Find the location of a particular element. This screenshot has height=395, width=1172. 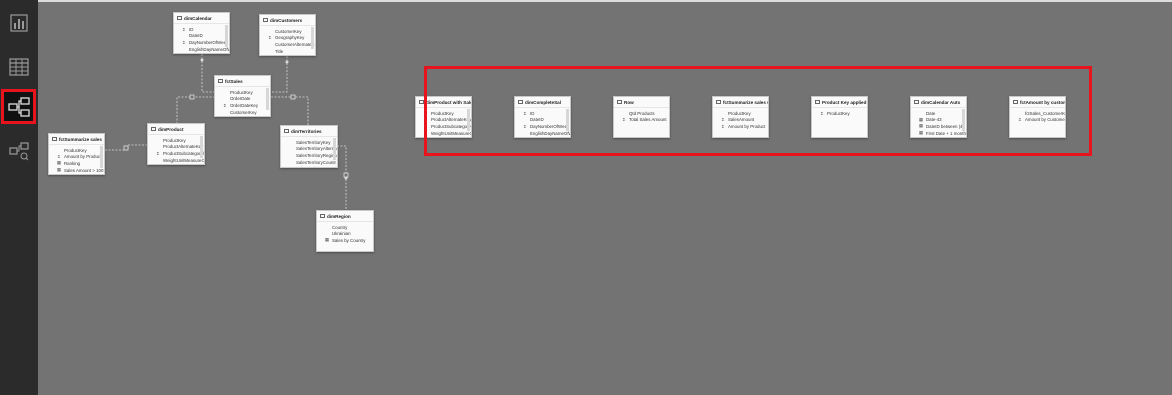

field-row: ▦ Sales Amount > 100 is located at coordinates (76, 170).